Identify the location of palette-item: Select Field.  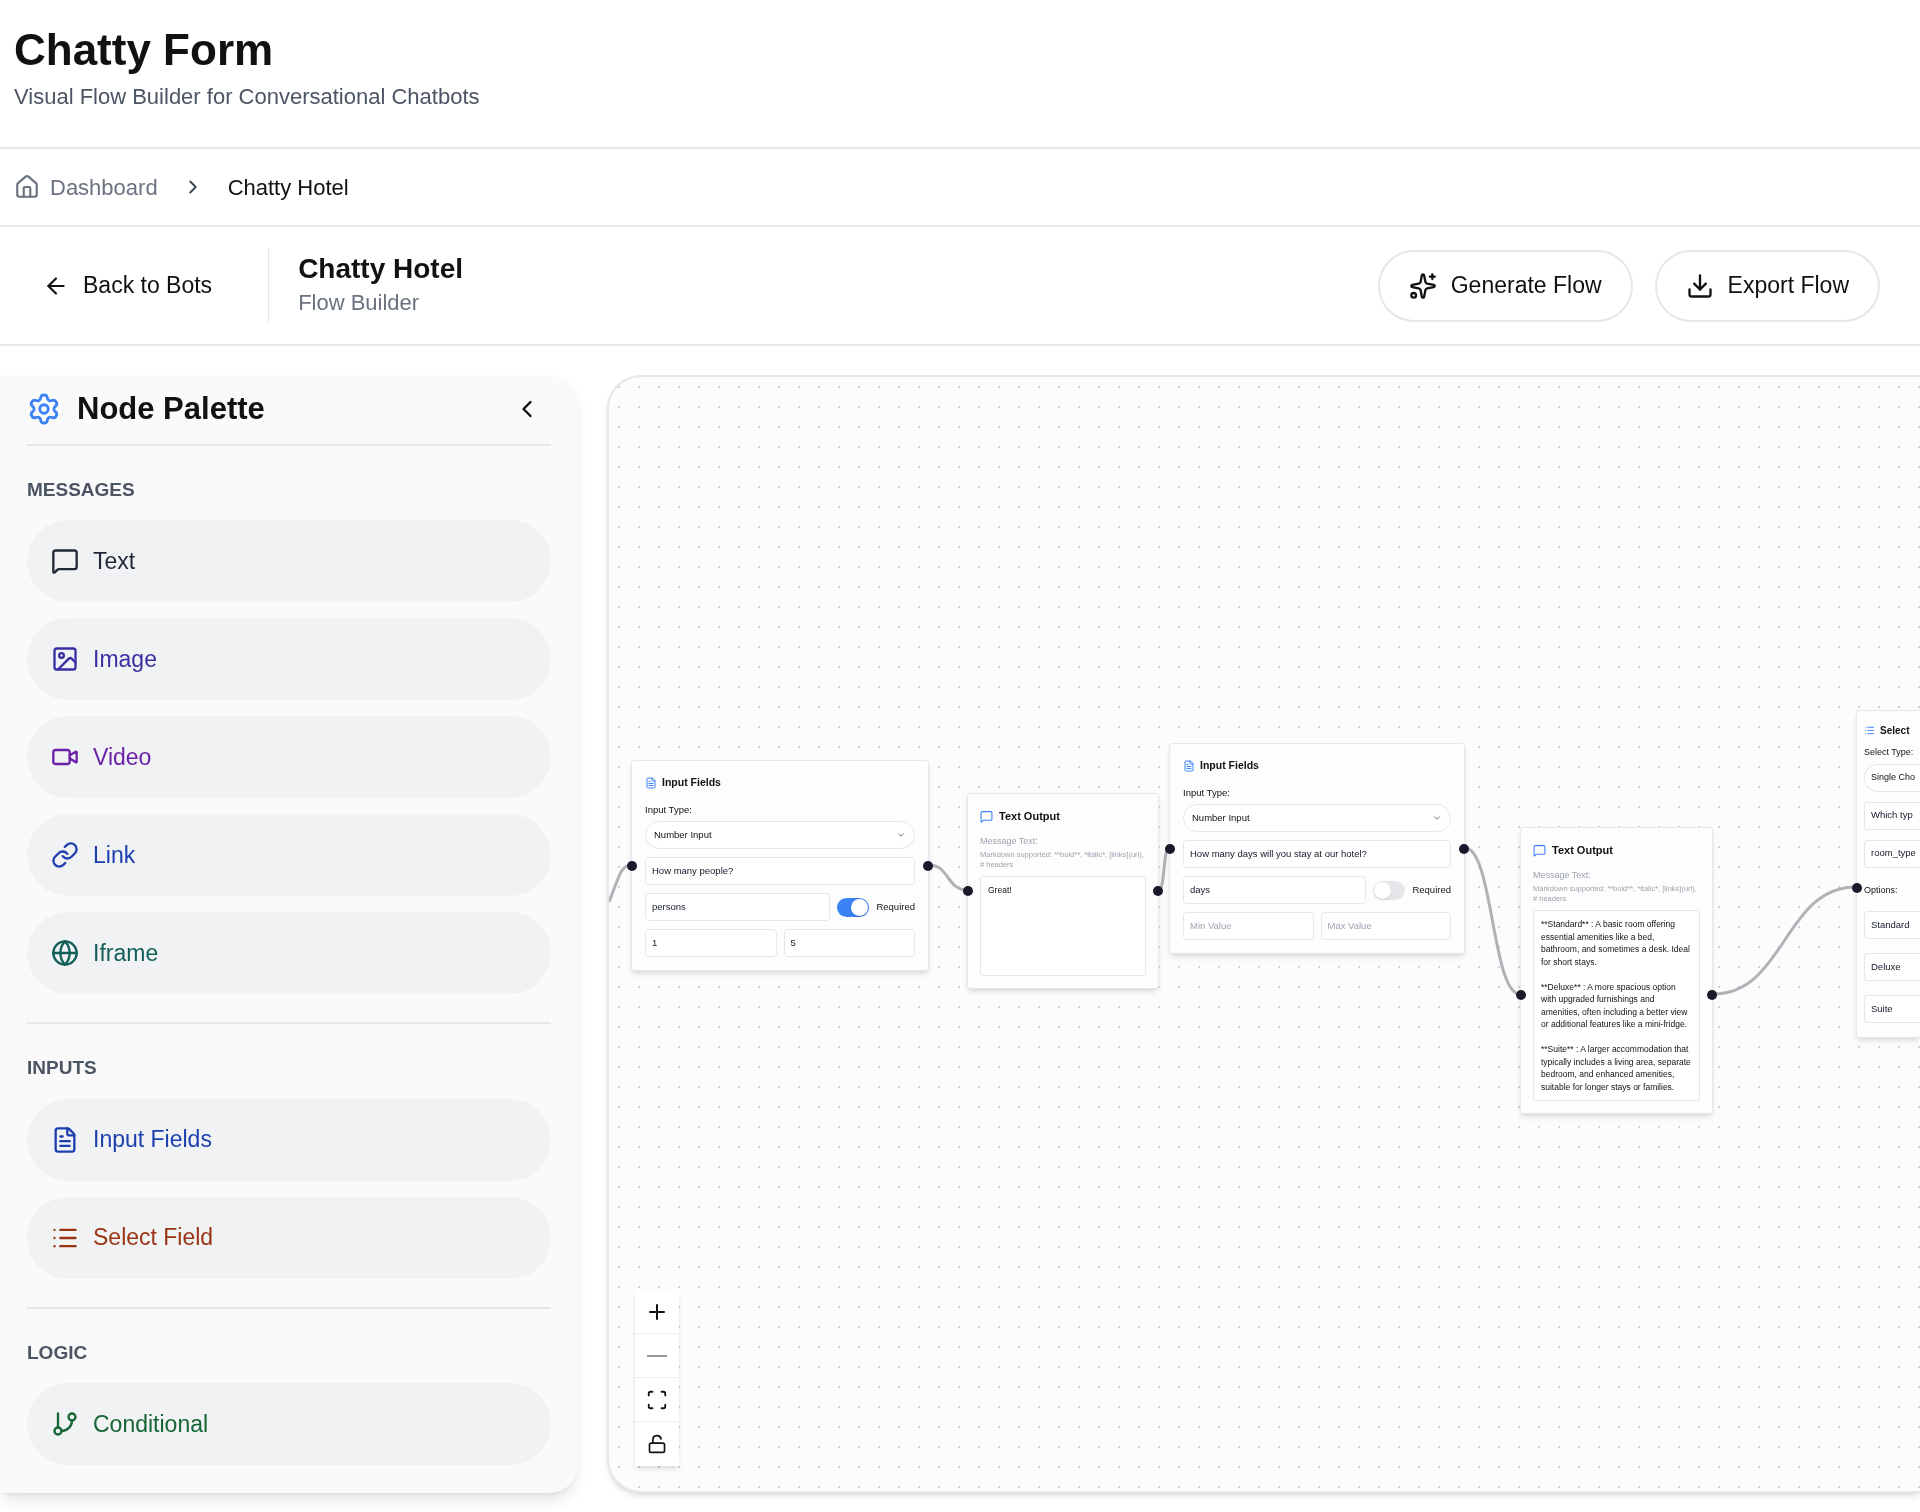
(289, 1237).